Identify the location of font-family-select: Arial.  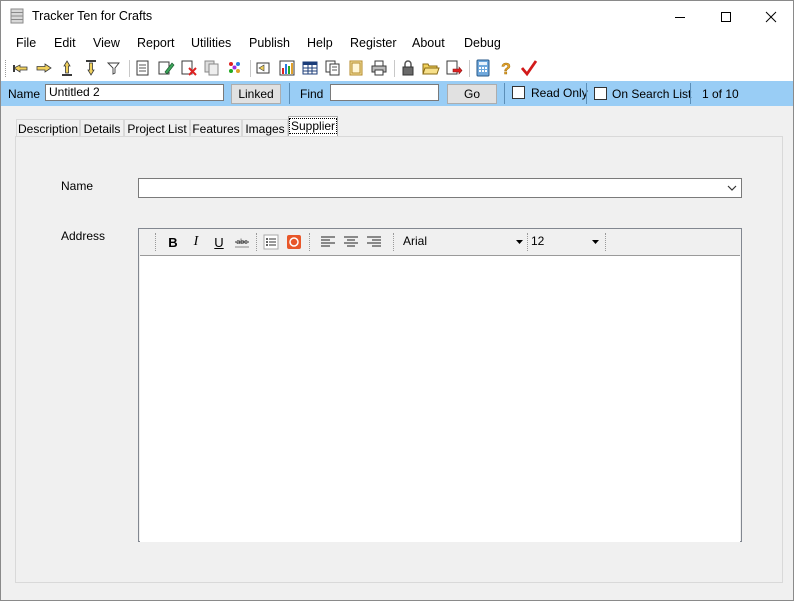
(464, 241).